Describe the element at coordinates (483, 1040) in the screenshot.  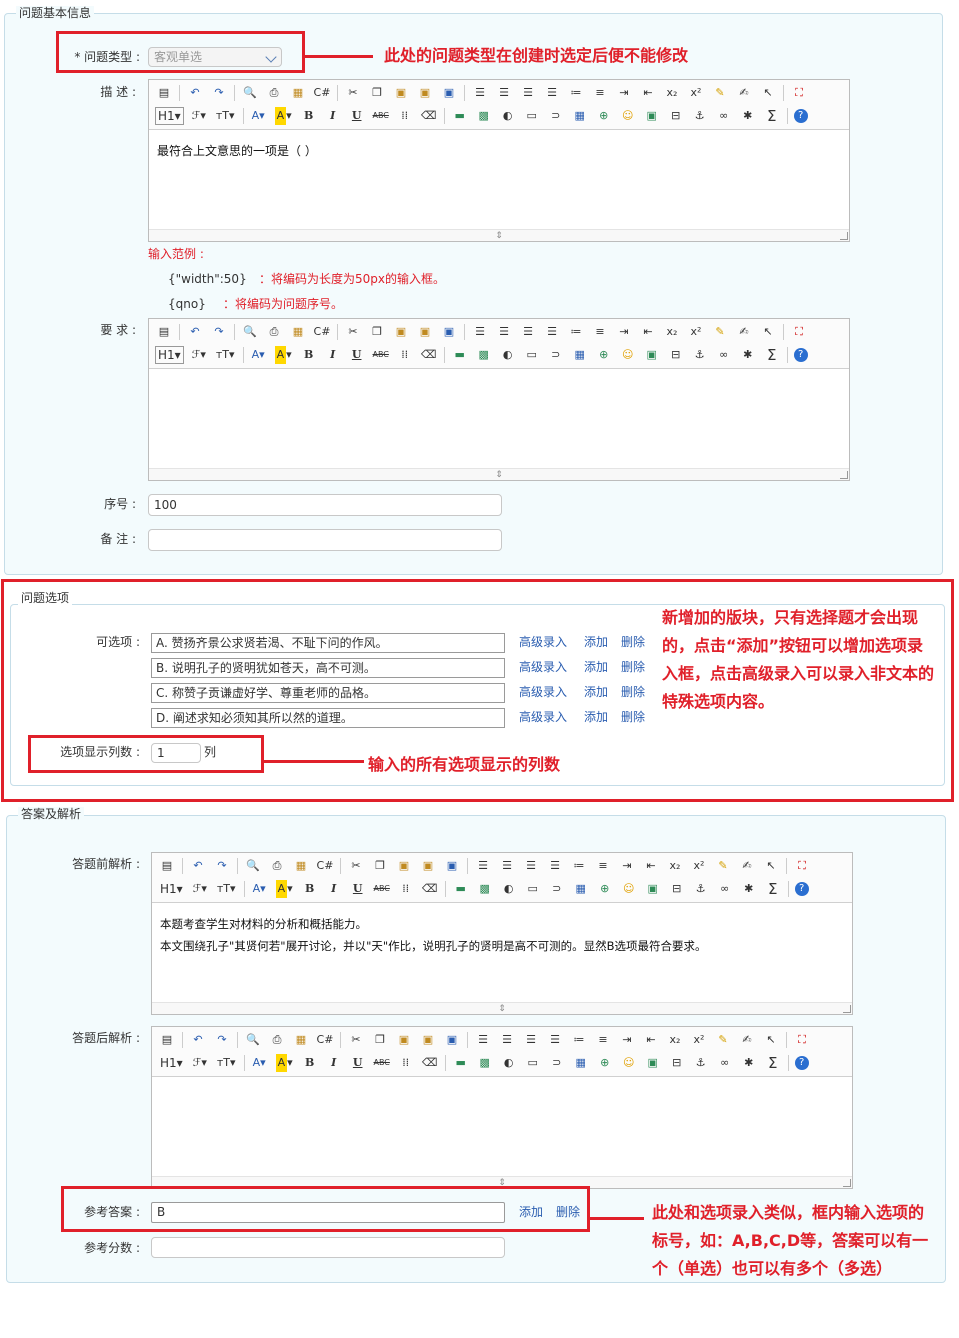
I see `align-left-icon: ☰` at that location.